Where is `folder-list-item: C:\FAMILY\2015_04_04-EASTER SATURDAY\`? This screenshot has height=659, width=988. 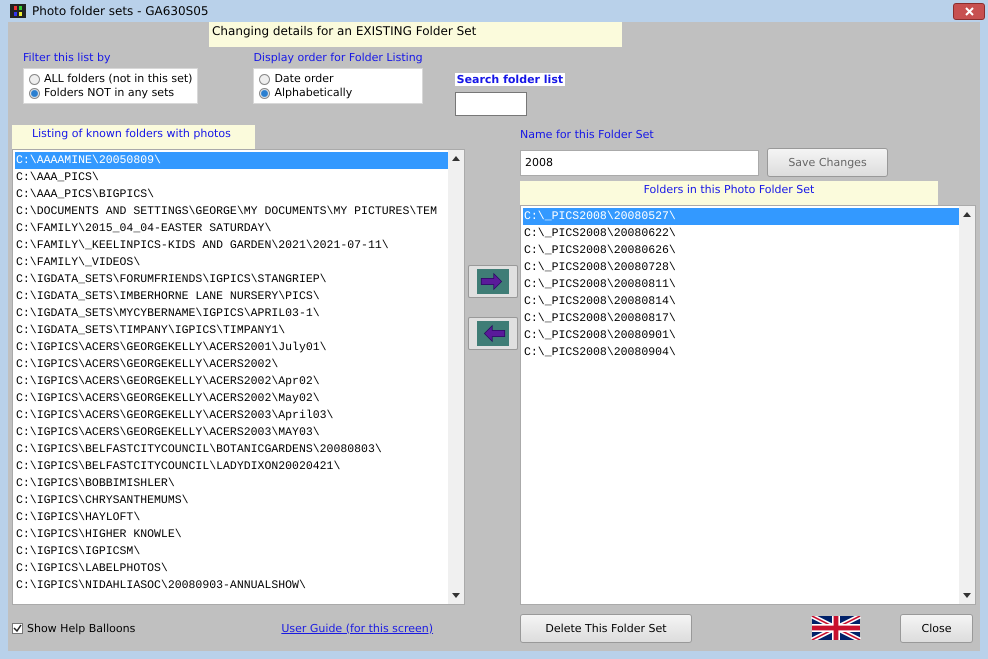
folder-list-item: C:\FAMILY\2015_04_04-EASTER SATURDAY\ is located at coordinates (231, 228).